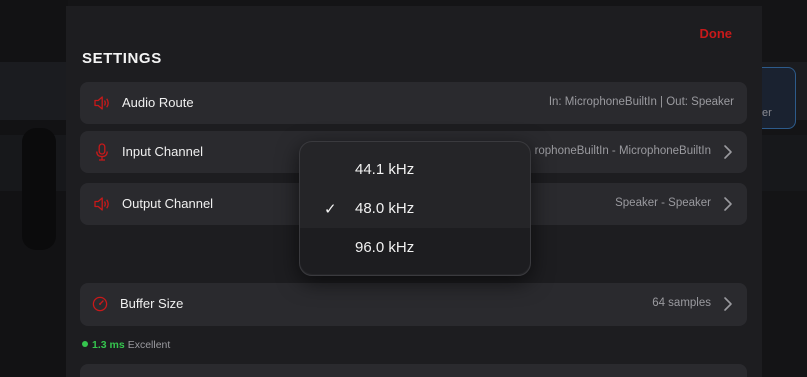  What do you see at coordinates (681, 303) in the screenshot?
I see `buffer-size-value: 64 samples` at bounding box center [681, 303].